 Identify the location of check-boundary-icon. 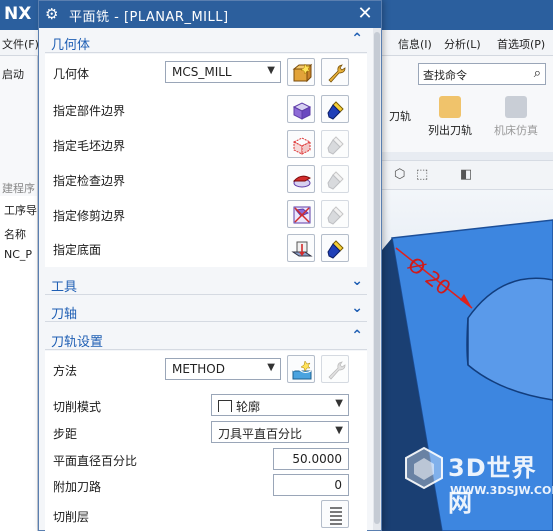
(302, 181).